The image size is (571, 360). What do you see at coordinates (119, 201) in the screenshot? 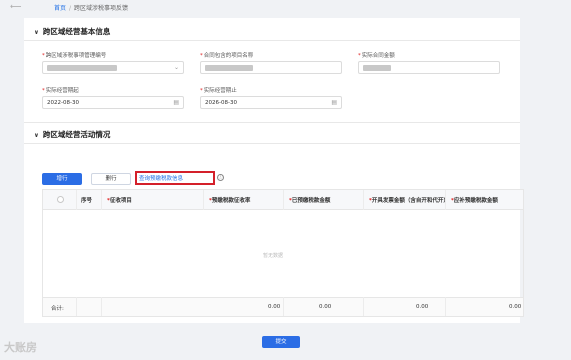
I see `col-item: *征收项目` at bounding box center [119, 201].